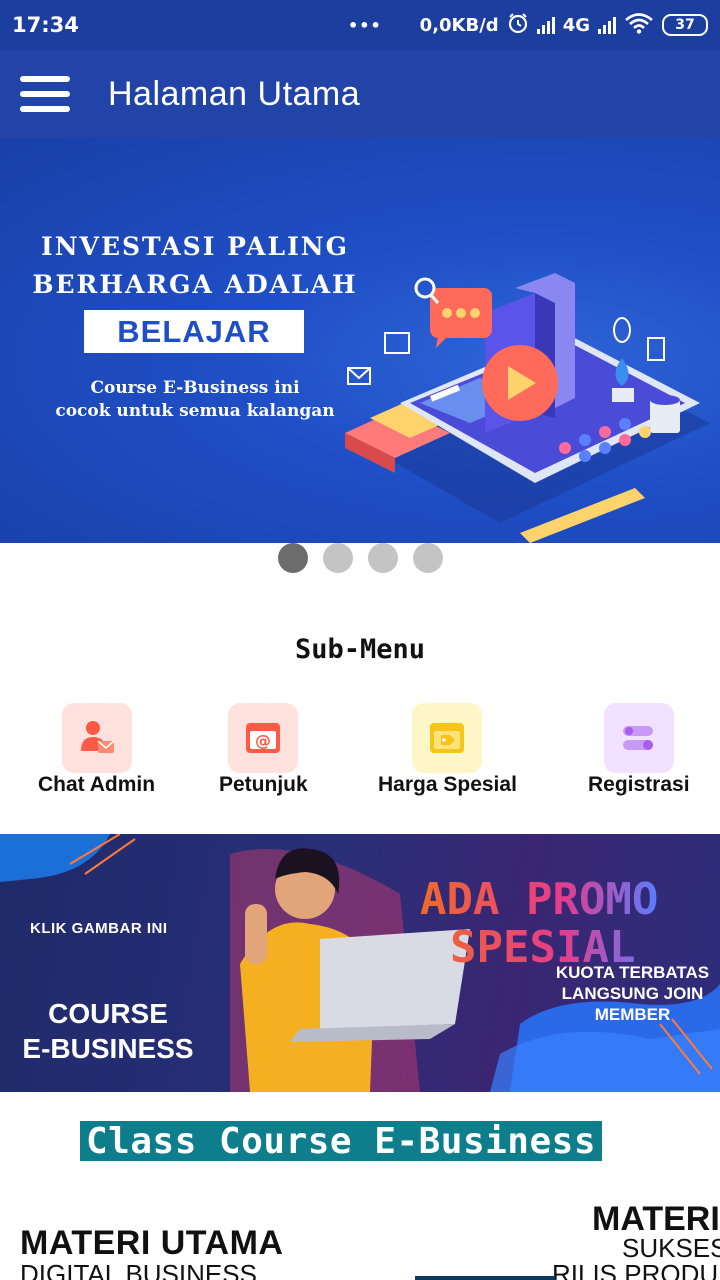  I want to click on hero-line-1: INVESTASI PALING, so click(195, 246).